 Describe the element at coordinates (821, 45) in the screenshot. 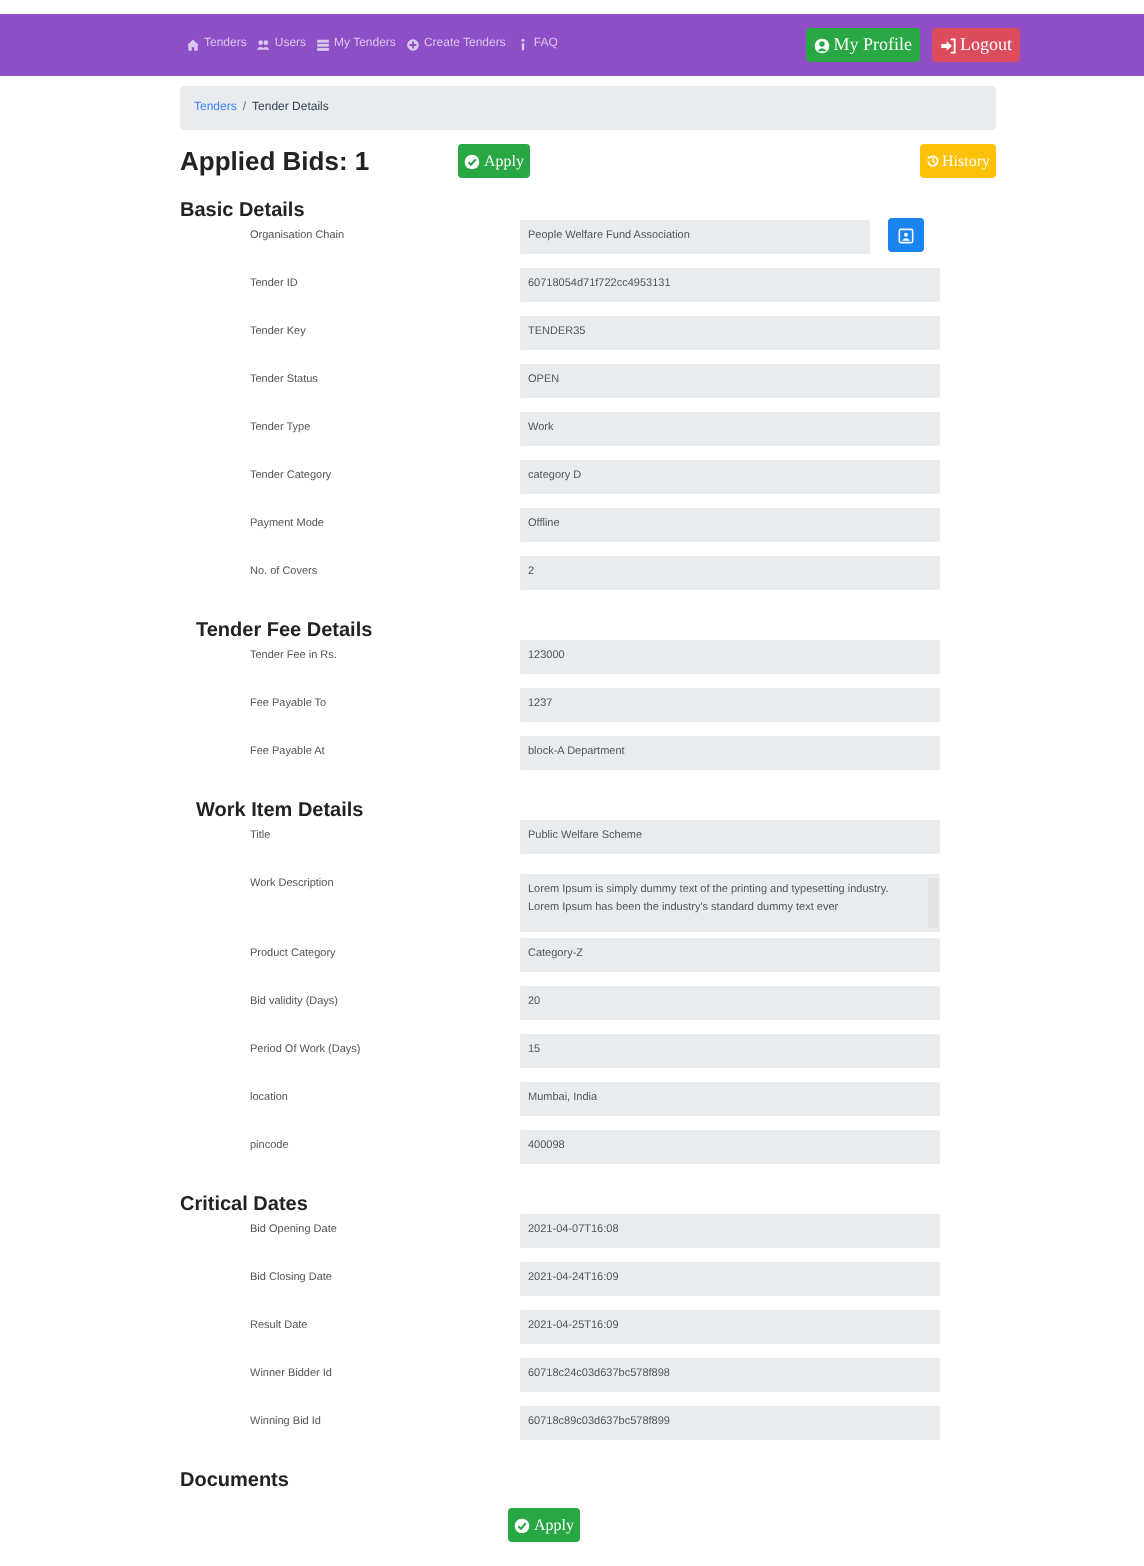

I see `user-circle-icon` at that location.